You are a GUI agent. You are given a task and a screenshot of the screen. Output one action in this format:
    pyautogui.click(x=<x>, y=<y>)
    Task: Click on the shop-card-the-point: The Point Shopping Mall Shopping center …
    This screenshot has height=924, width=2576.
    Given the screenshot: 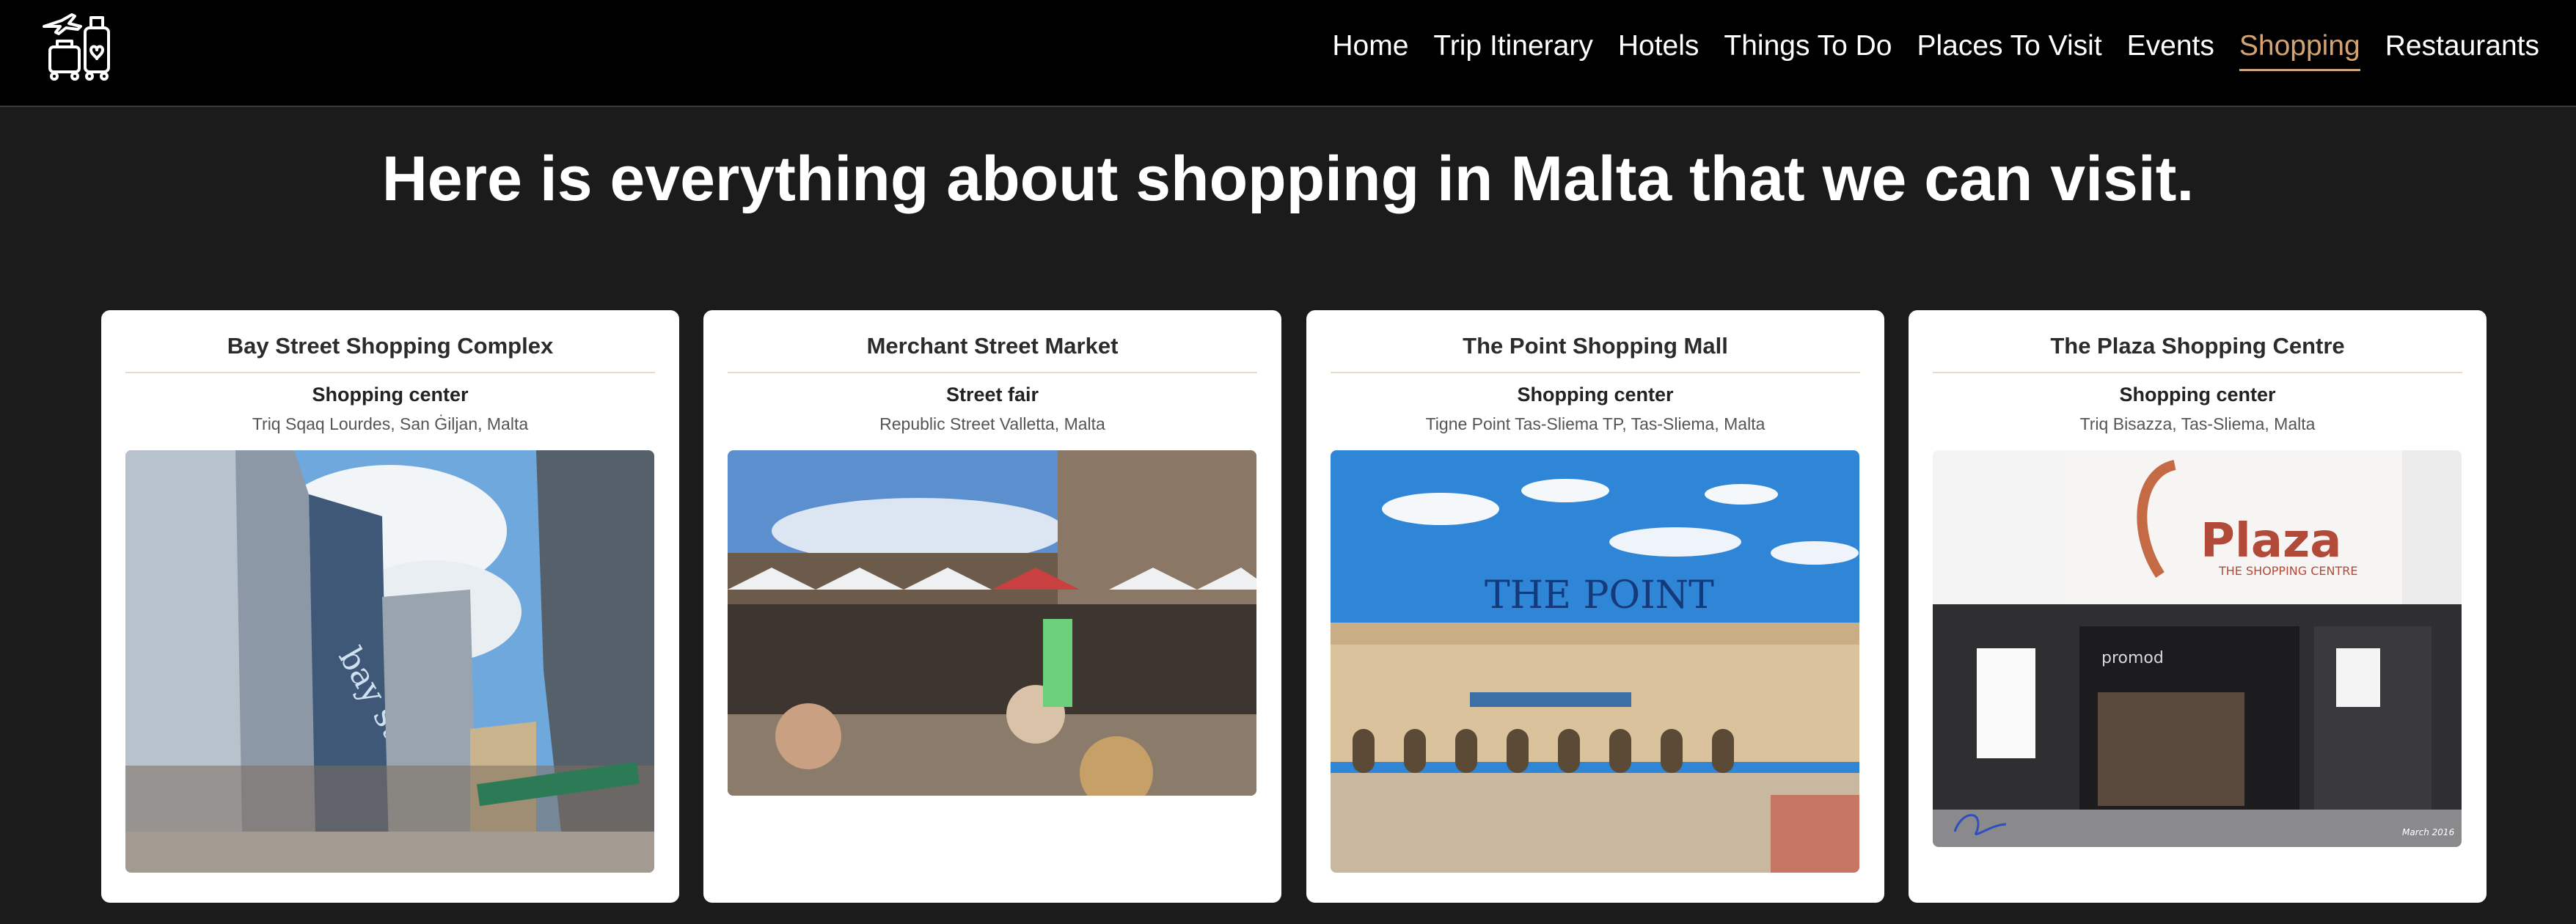 What is the action you would take?
    pyautogui.click(x=1595, y=606)
    